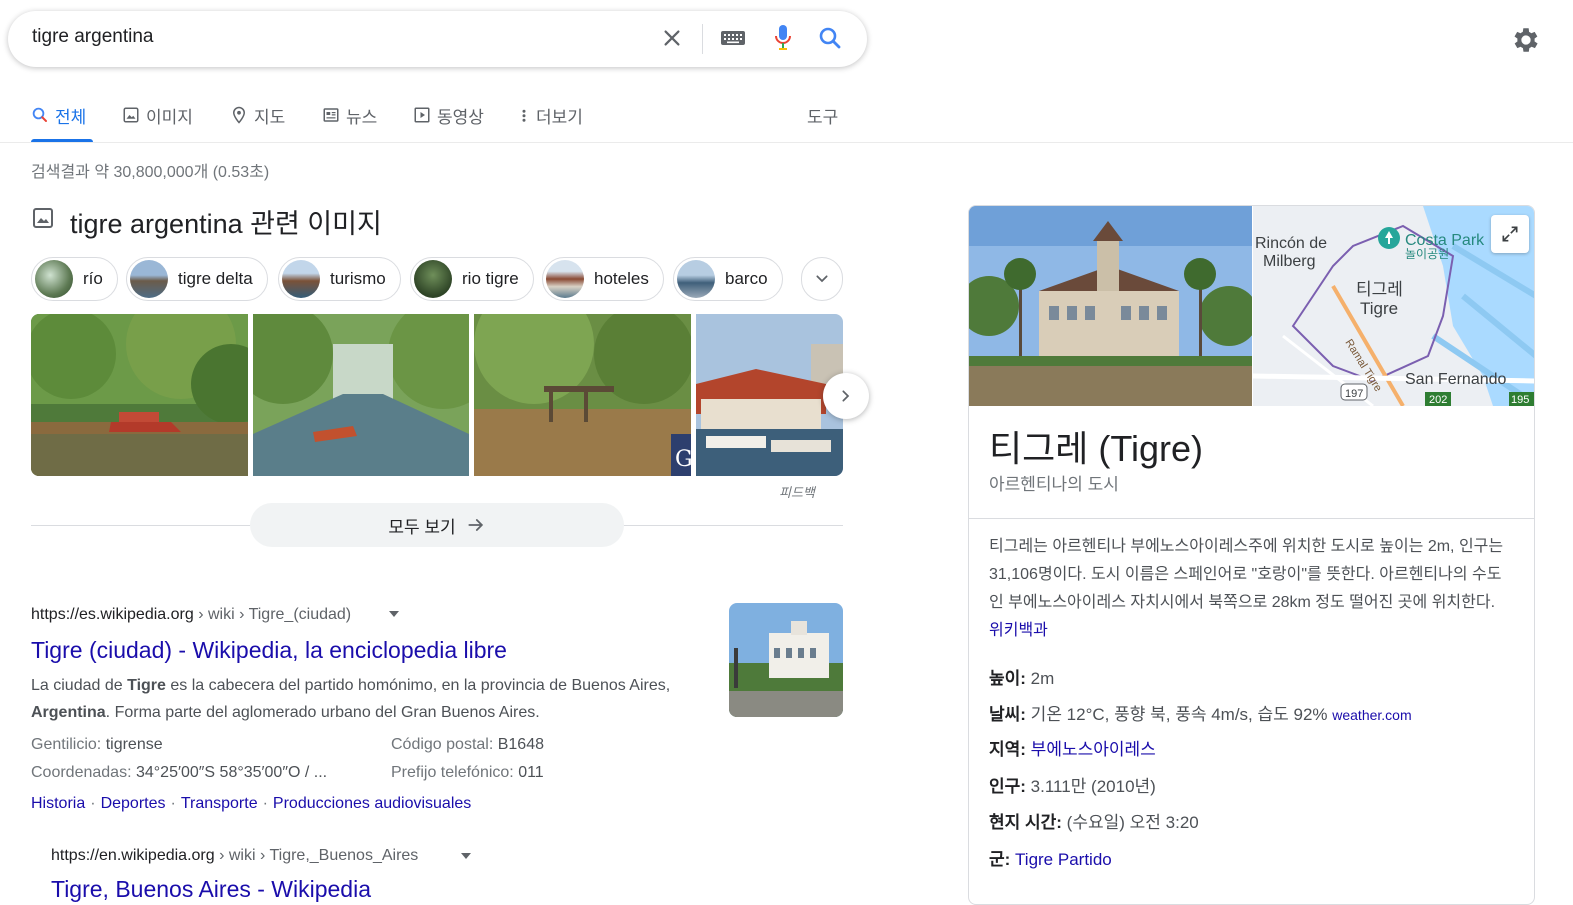 This screenshot has height=905, width=1573. I want to click on fact-key: 인구:, so click(1007, 786).